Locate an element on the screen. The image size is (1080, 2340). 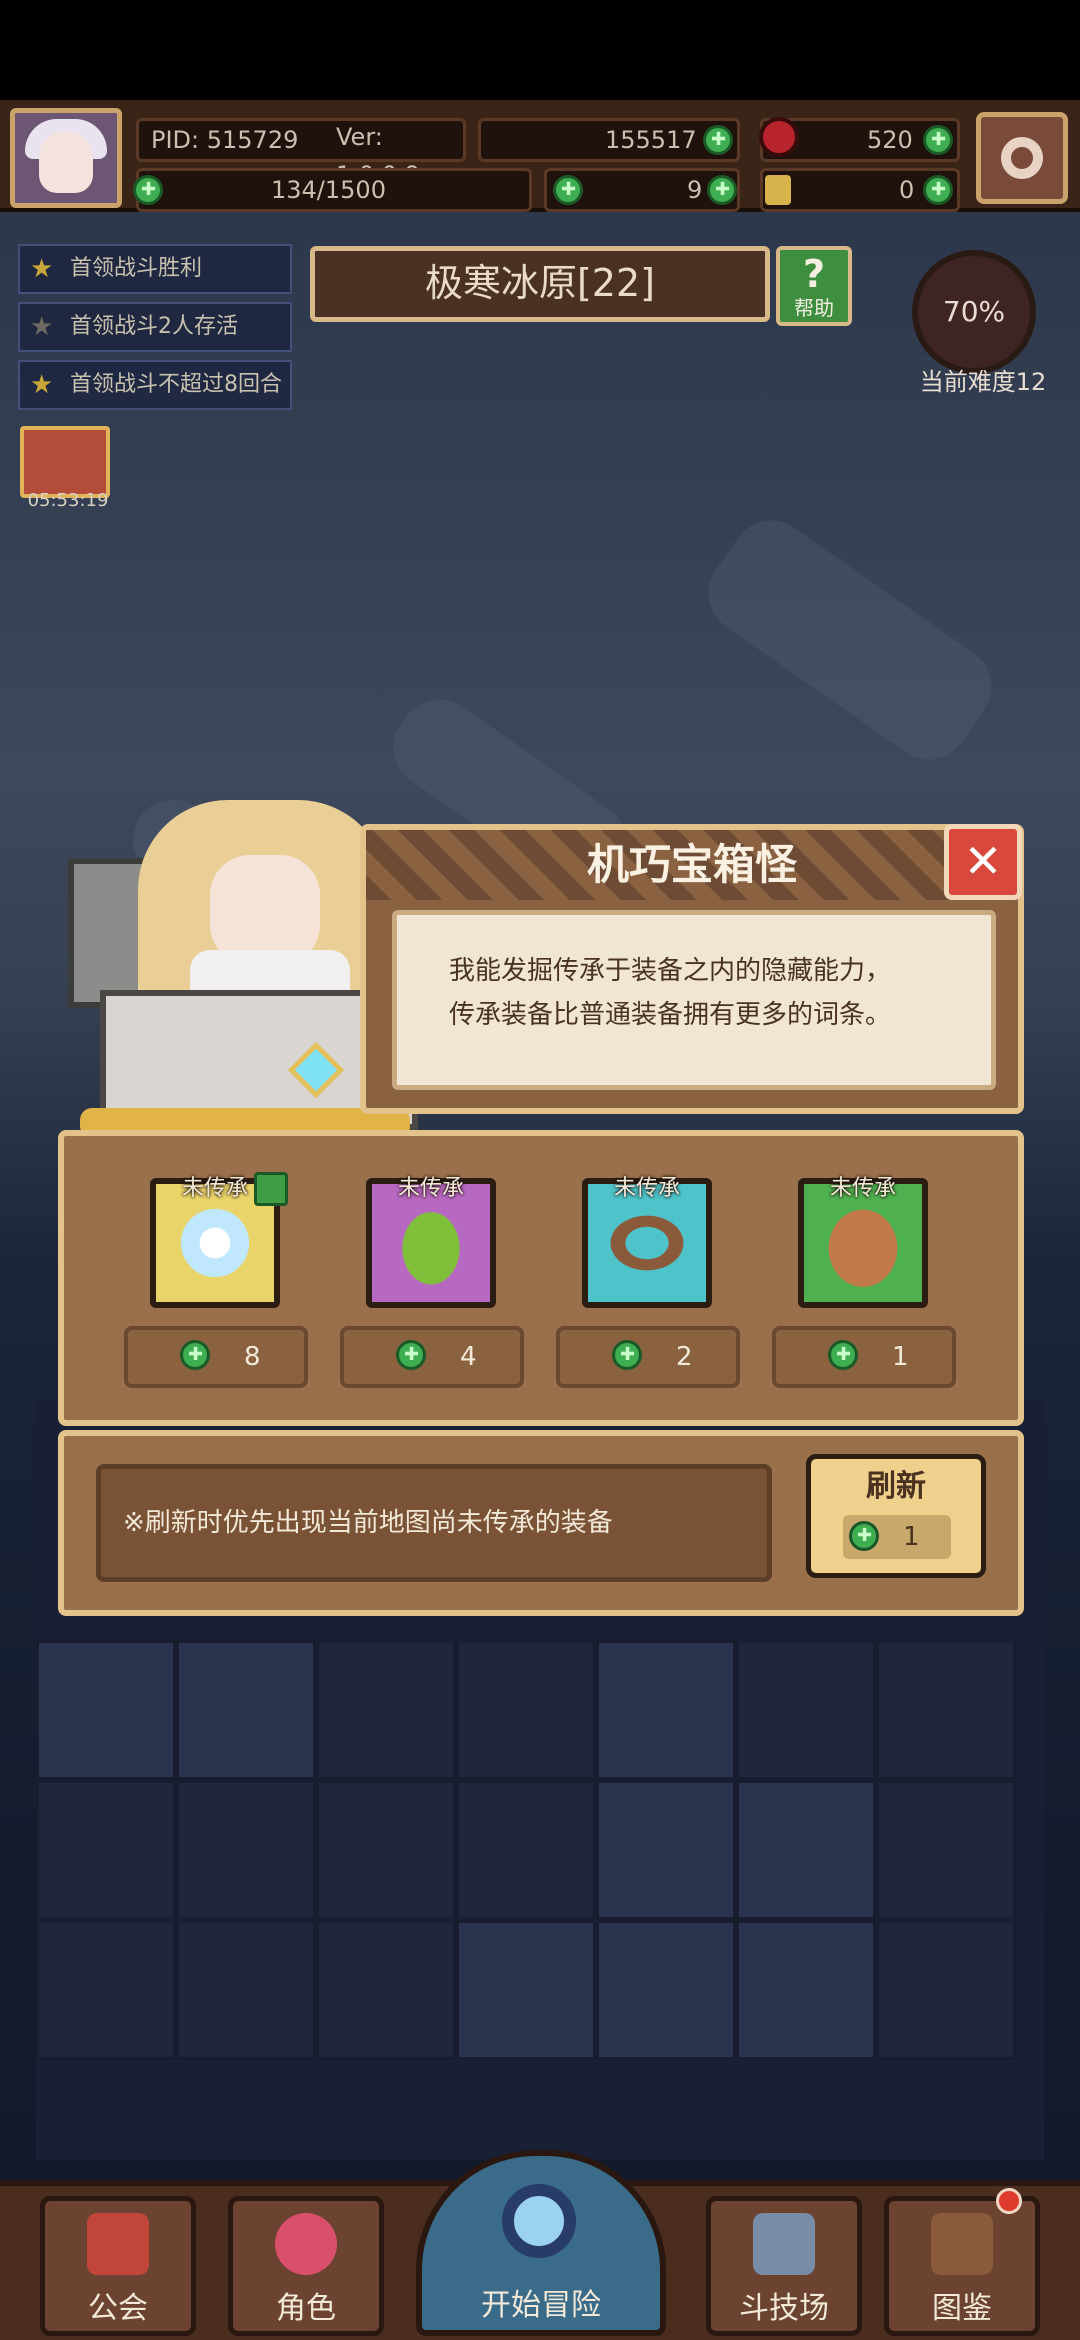
gear-icon is located at coordinates (1022, 158).